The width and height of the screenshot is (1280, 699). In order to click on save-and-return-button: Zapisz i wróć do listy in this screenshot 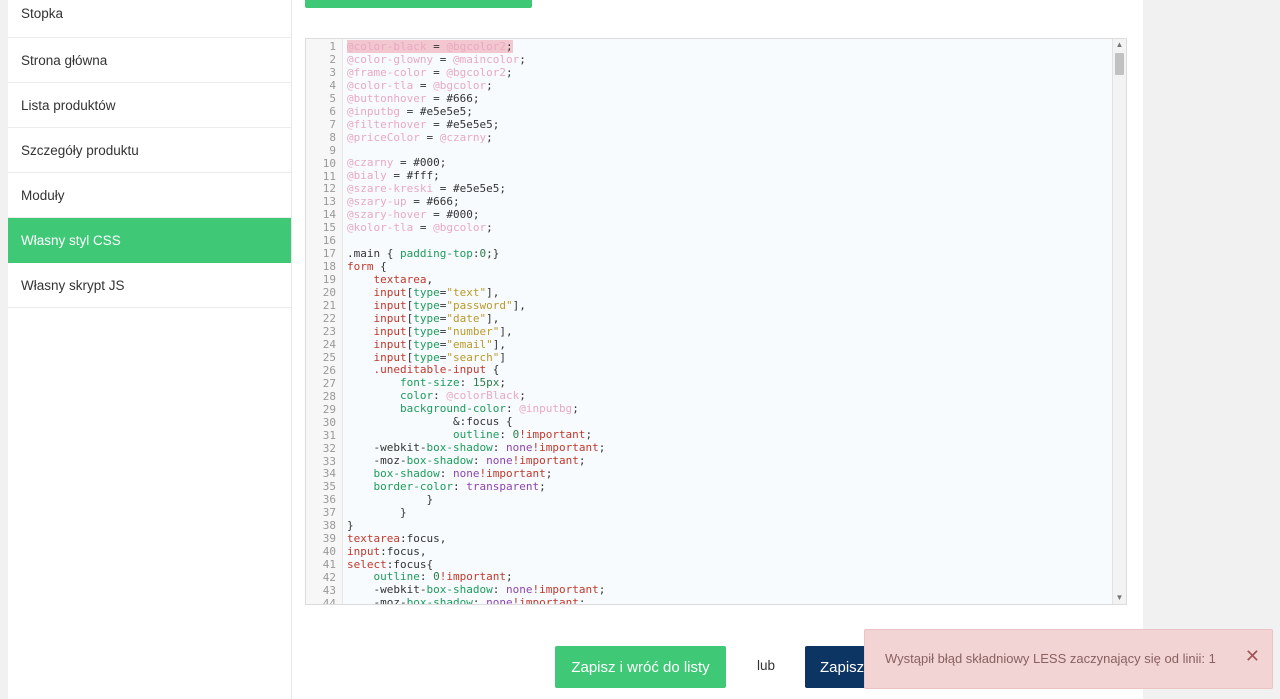, I will do `click(640, 667)`.